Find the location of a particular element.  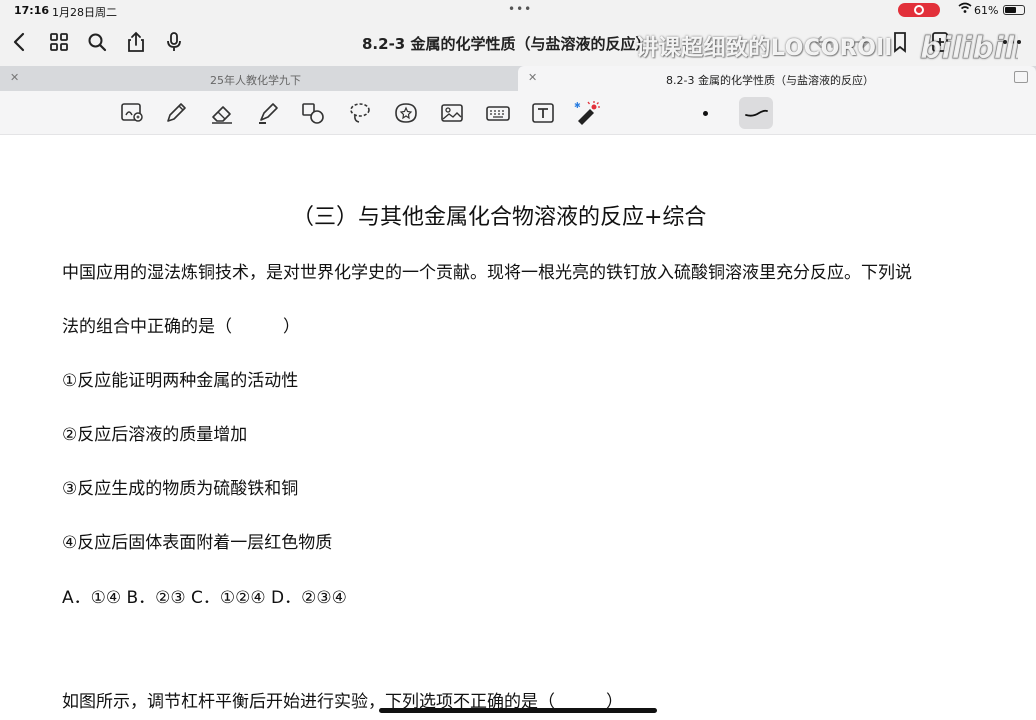

svg-text: bilibili is located at coordinates (969, 48).